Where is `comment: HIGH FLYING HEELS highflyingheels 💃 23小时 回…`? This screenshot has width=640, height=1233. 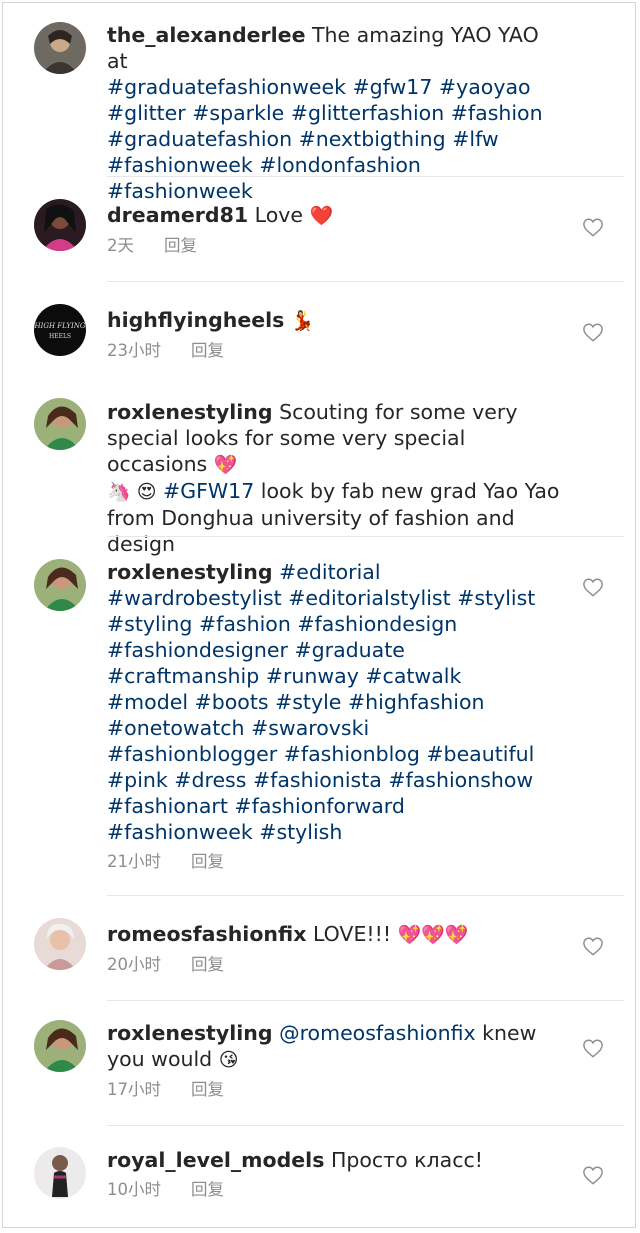 comment: HIGH FLYING HEELS highflyingheels 💃 23小时 回… is located at coordinates (319, 339).